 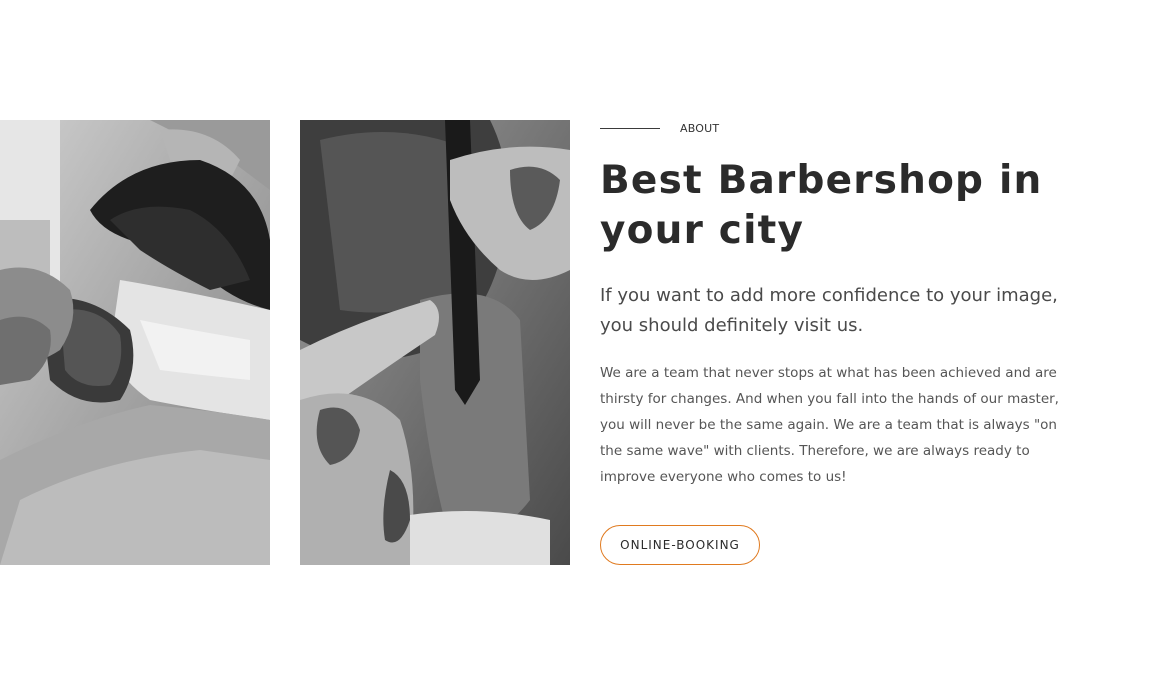 I want to click on razor-haircut-photo-graphic, so click(x=435, y=342).